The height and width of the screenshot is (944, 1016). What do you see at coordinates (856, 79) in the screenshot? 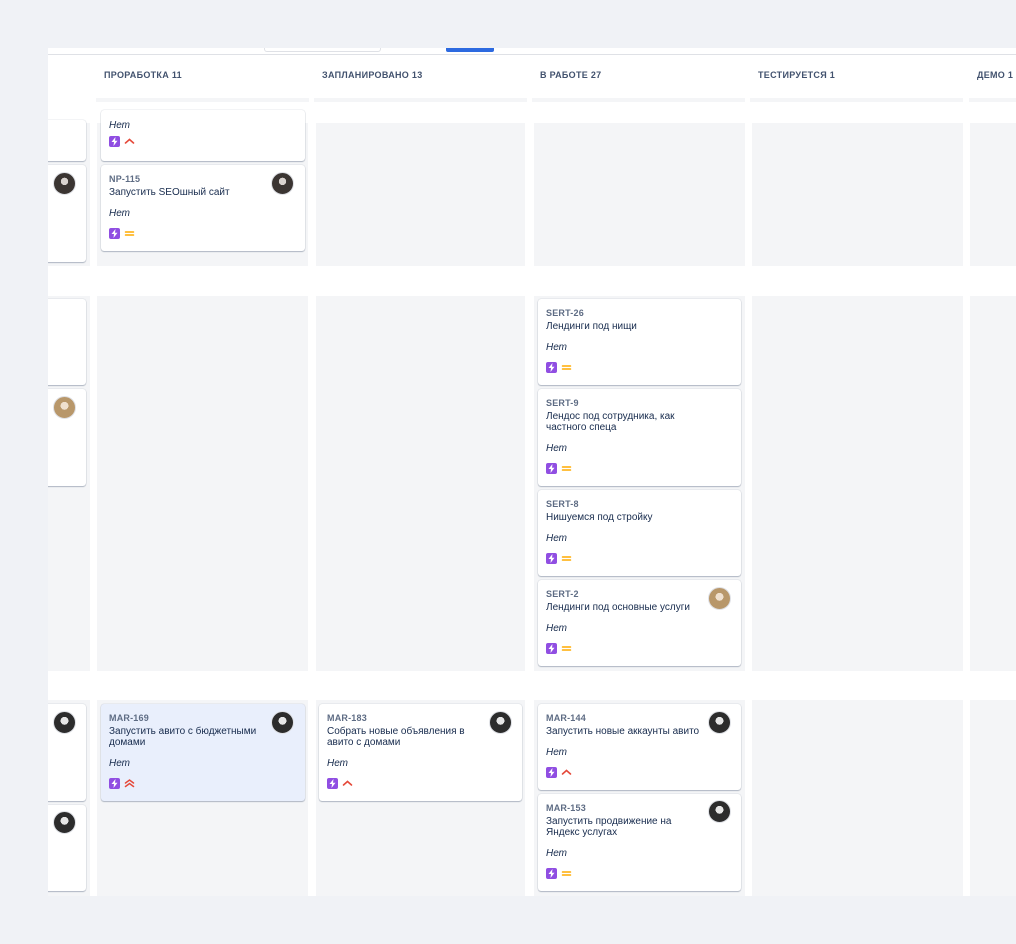
I see `column-header-testing: ТЕСТИРУЕТСЯ 1` at bounding box center [856, 79].